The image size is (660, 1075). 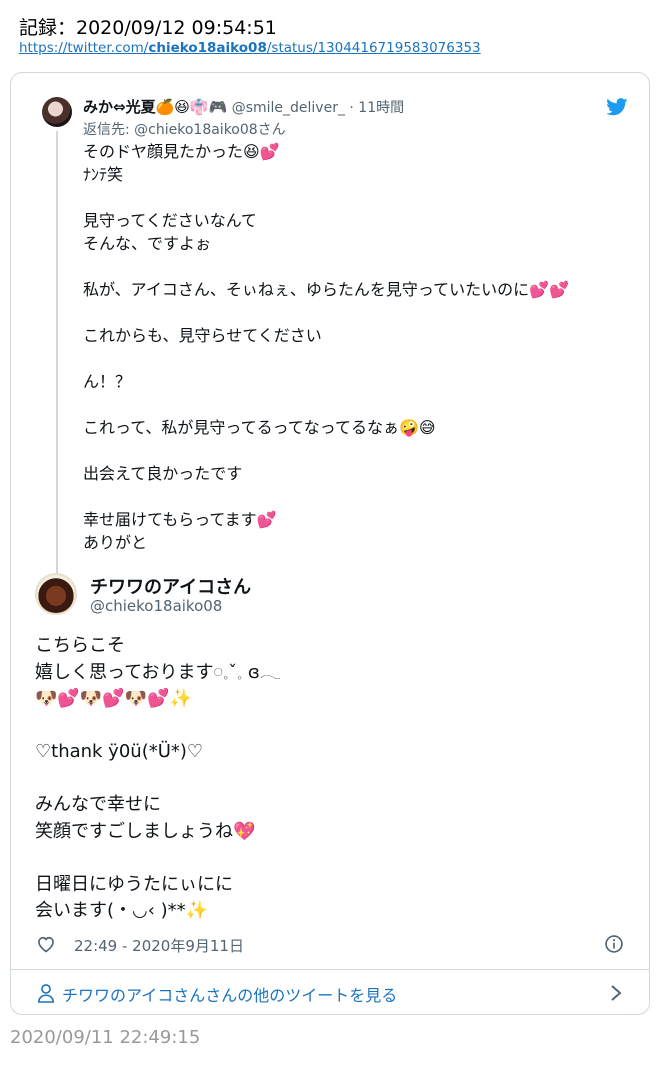 I want to click on url-user: chieko18aiko08, so click(x=207, y=48).